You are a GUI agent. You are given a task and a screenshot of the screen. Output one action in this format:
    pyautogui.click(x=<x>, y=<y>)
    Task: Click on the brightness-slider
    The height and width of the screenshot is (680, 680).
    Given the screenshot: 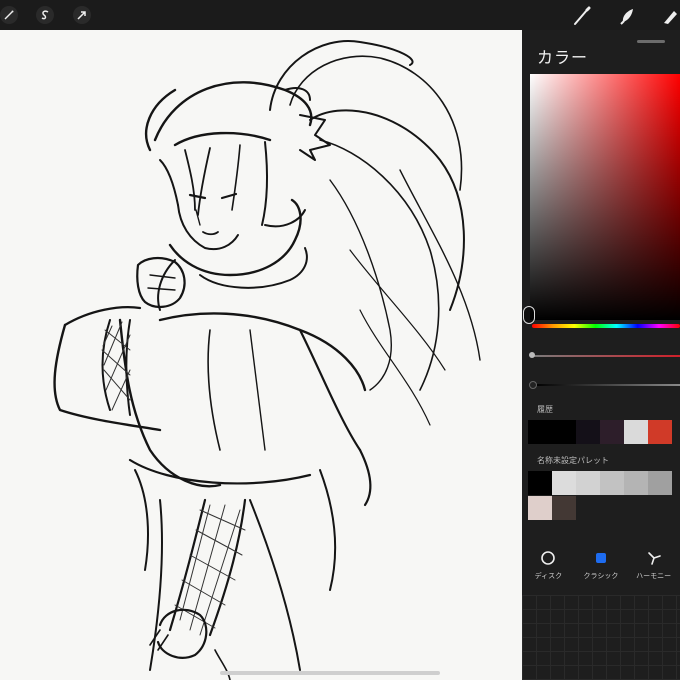 What is the action you would take?
    pyautogui.click(x=607, y=385)
    